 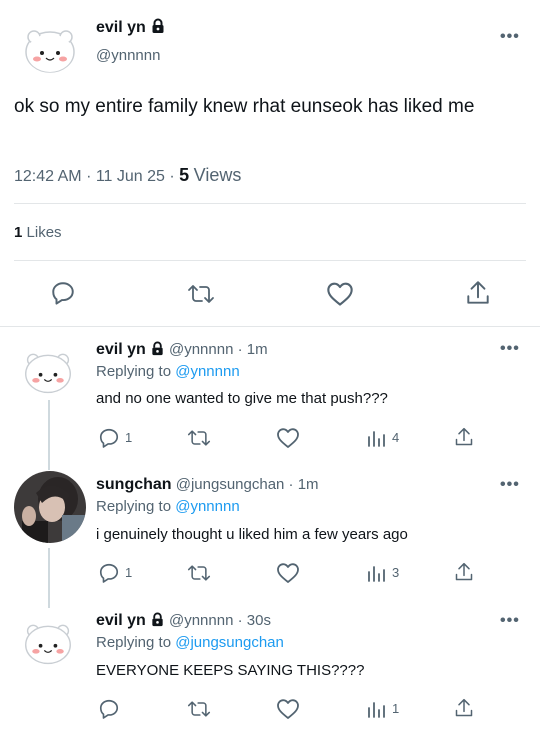 I want to click on views-count: 4, so click(x=396, y=437).